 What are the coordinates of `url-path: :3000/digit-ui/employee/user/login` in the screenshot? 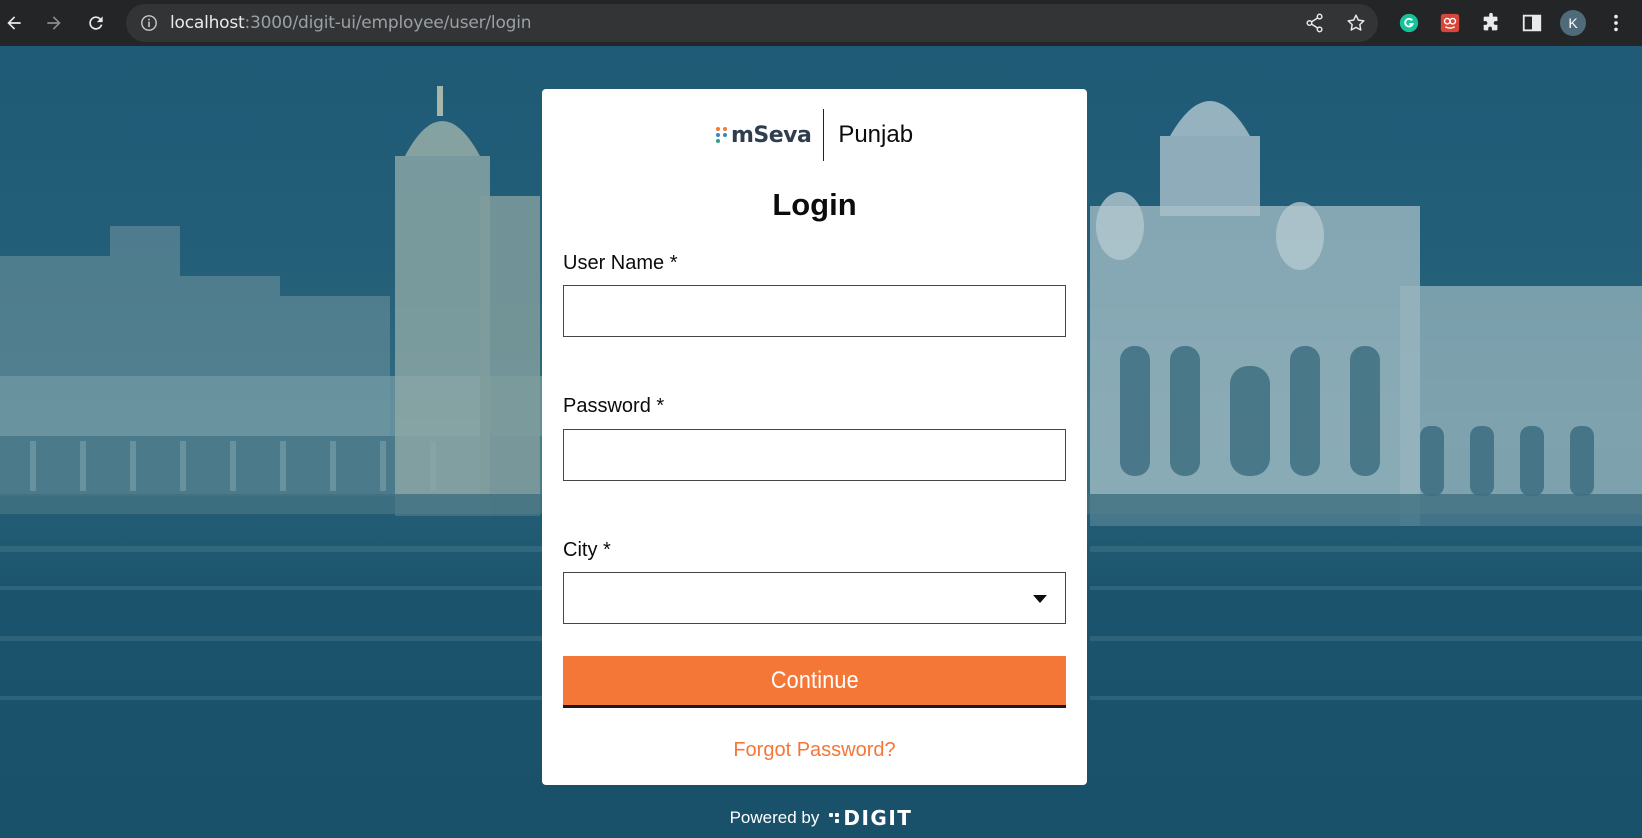 It's located at (388, 23).